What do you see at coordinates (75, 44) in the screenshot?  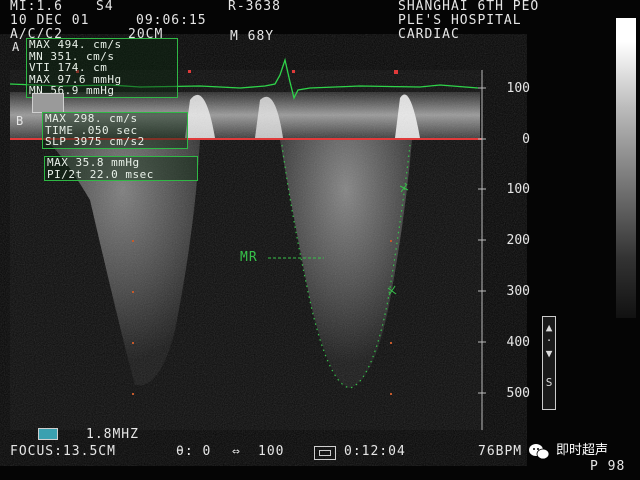 I see `meas-max-velocity: MAX 494. cm/s` at bounding box center [75, 44].